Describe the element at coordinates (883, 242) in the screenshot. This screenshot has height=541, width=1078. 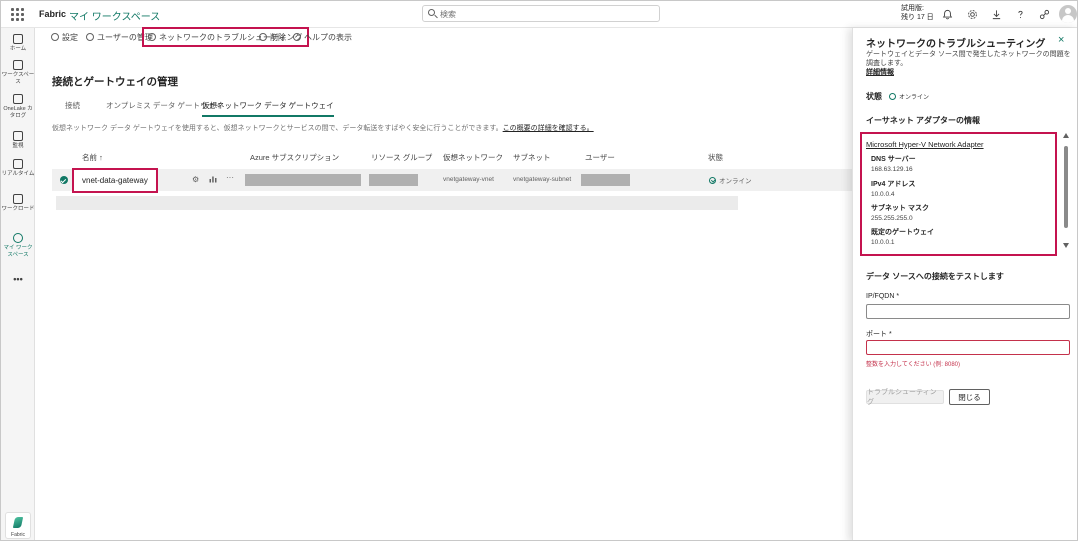
I see `default-gateway-value: 10.0.0.1` at that location.